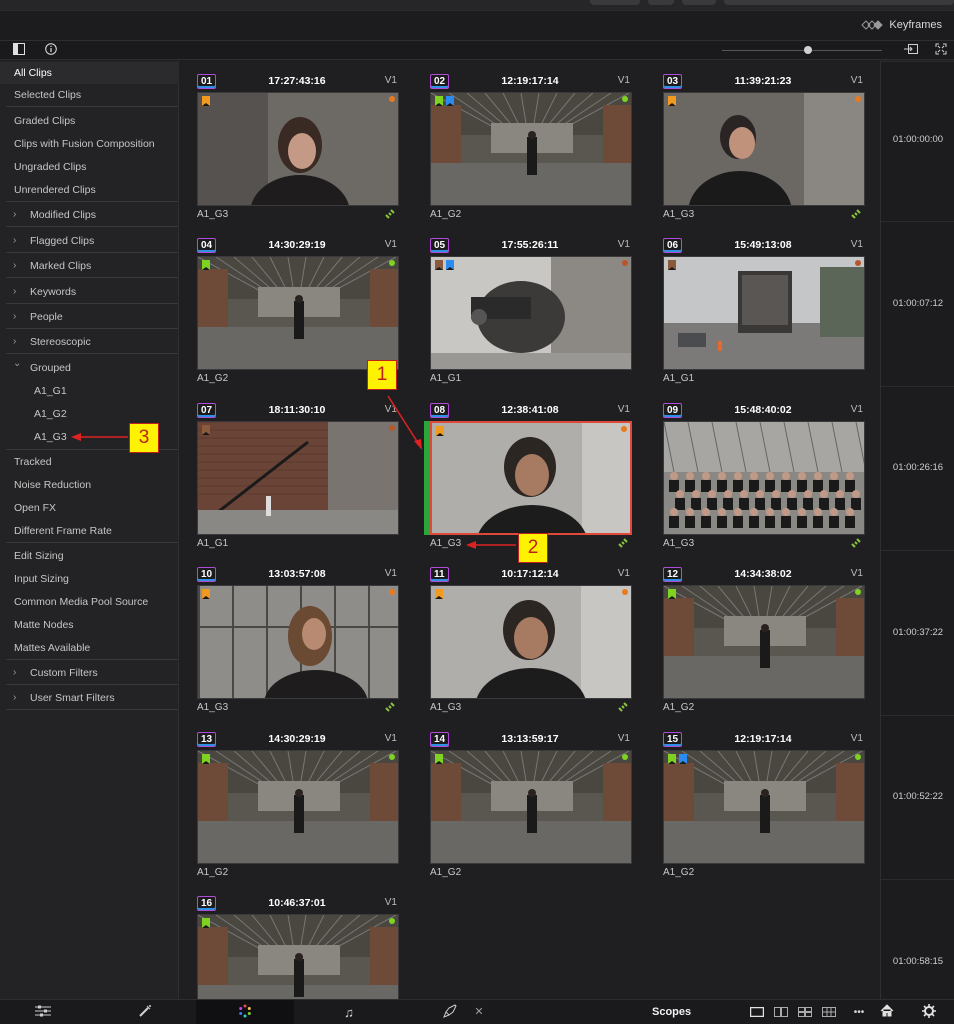 This screenshot has height=1024, width=954. I want to click on clip-thumbnail: 03 11:39:21:23 V1 A1_G3, so click(764, 149).